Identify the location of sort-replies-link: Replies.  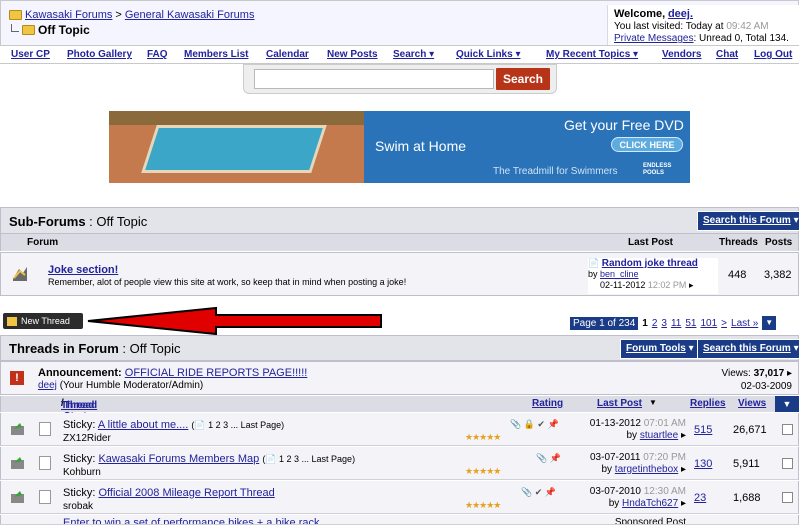
(708, 403).